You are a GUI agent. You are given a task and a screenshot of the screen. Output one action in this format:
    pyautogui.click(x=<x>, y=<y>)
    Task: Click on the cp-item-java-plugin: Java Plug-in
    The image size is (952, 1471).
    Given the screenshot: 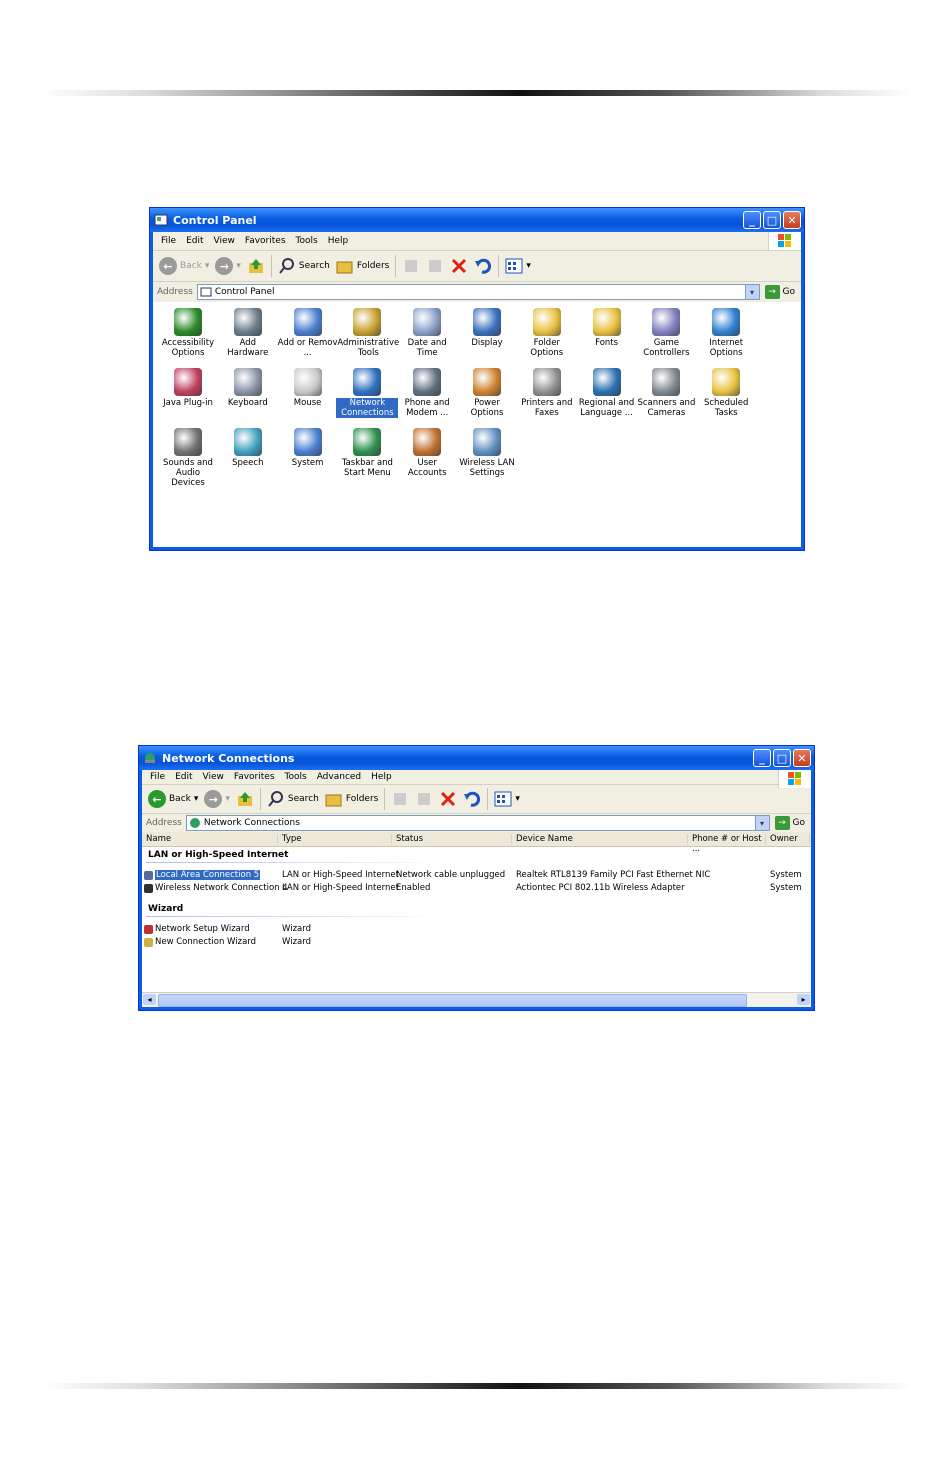 What is the action you would take?
    pyautogui.click(x=188, y=388)
    